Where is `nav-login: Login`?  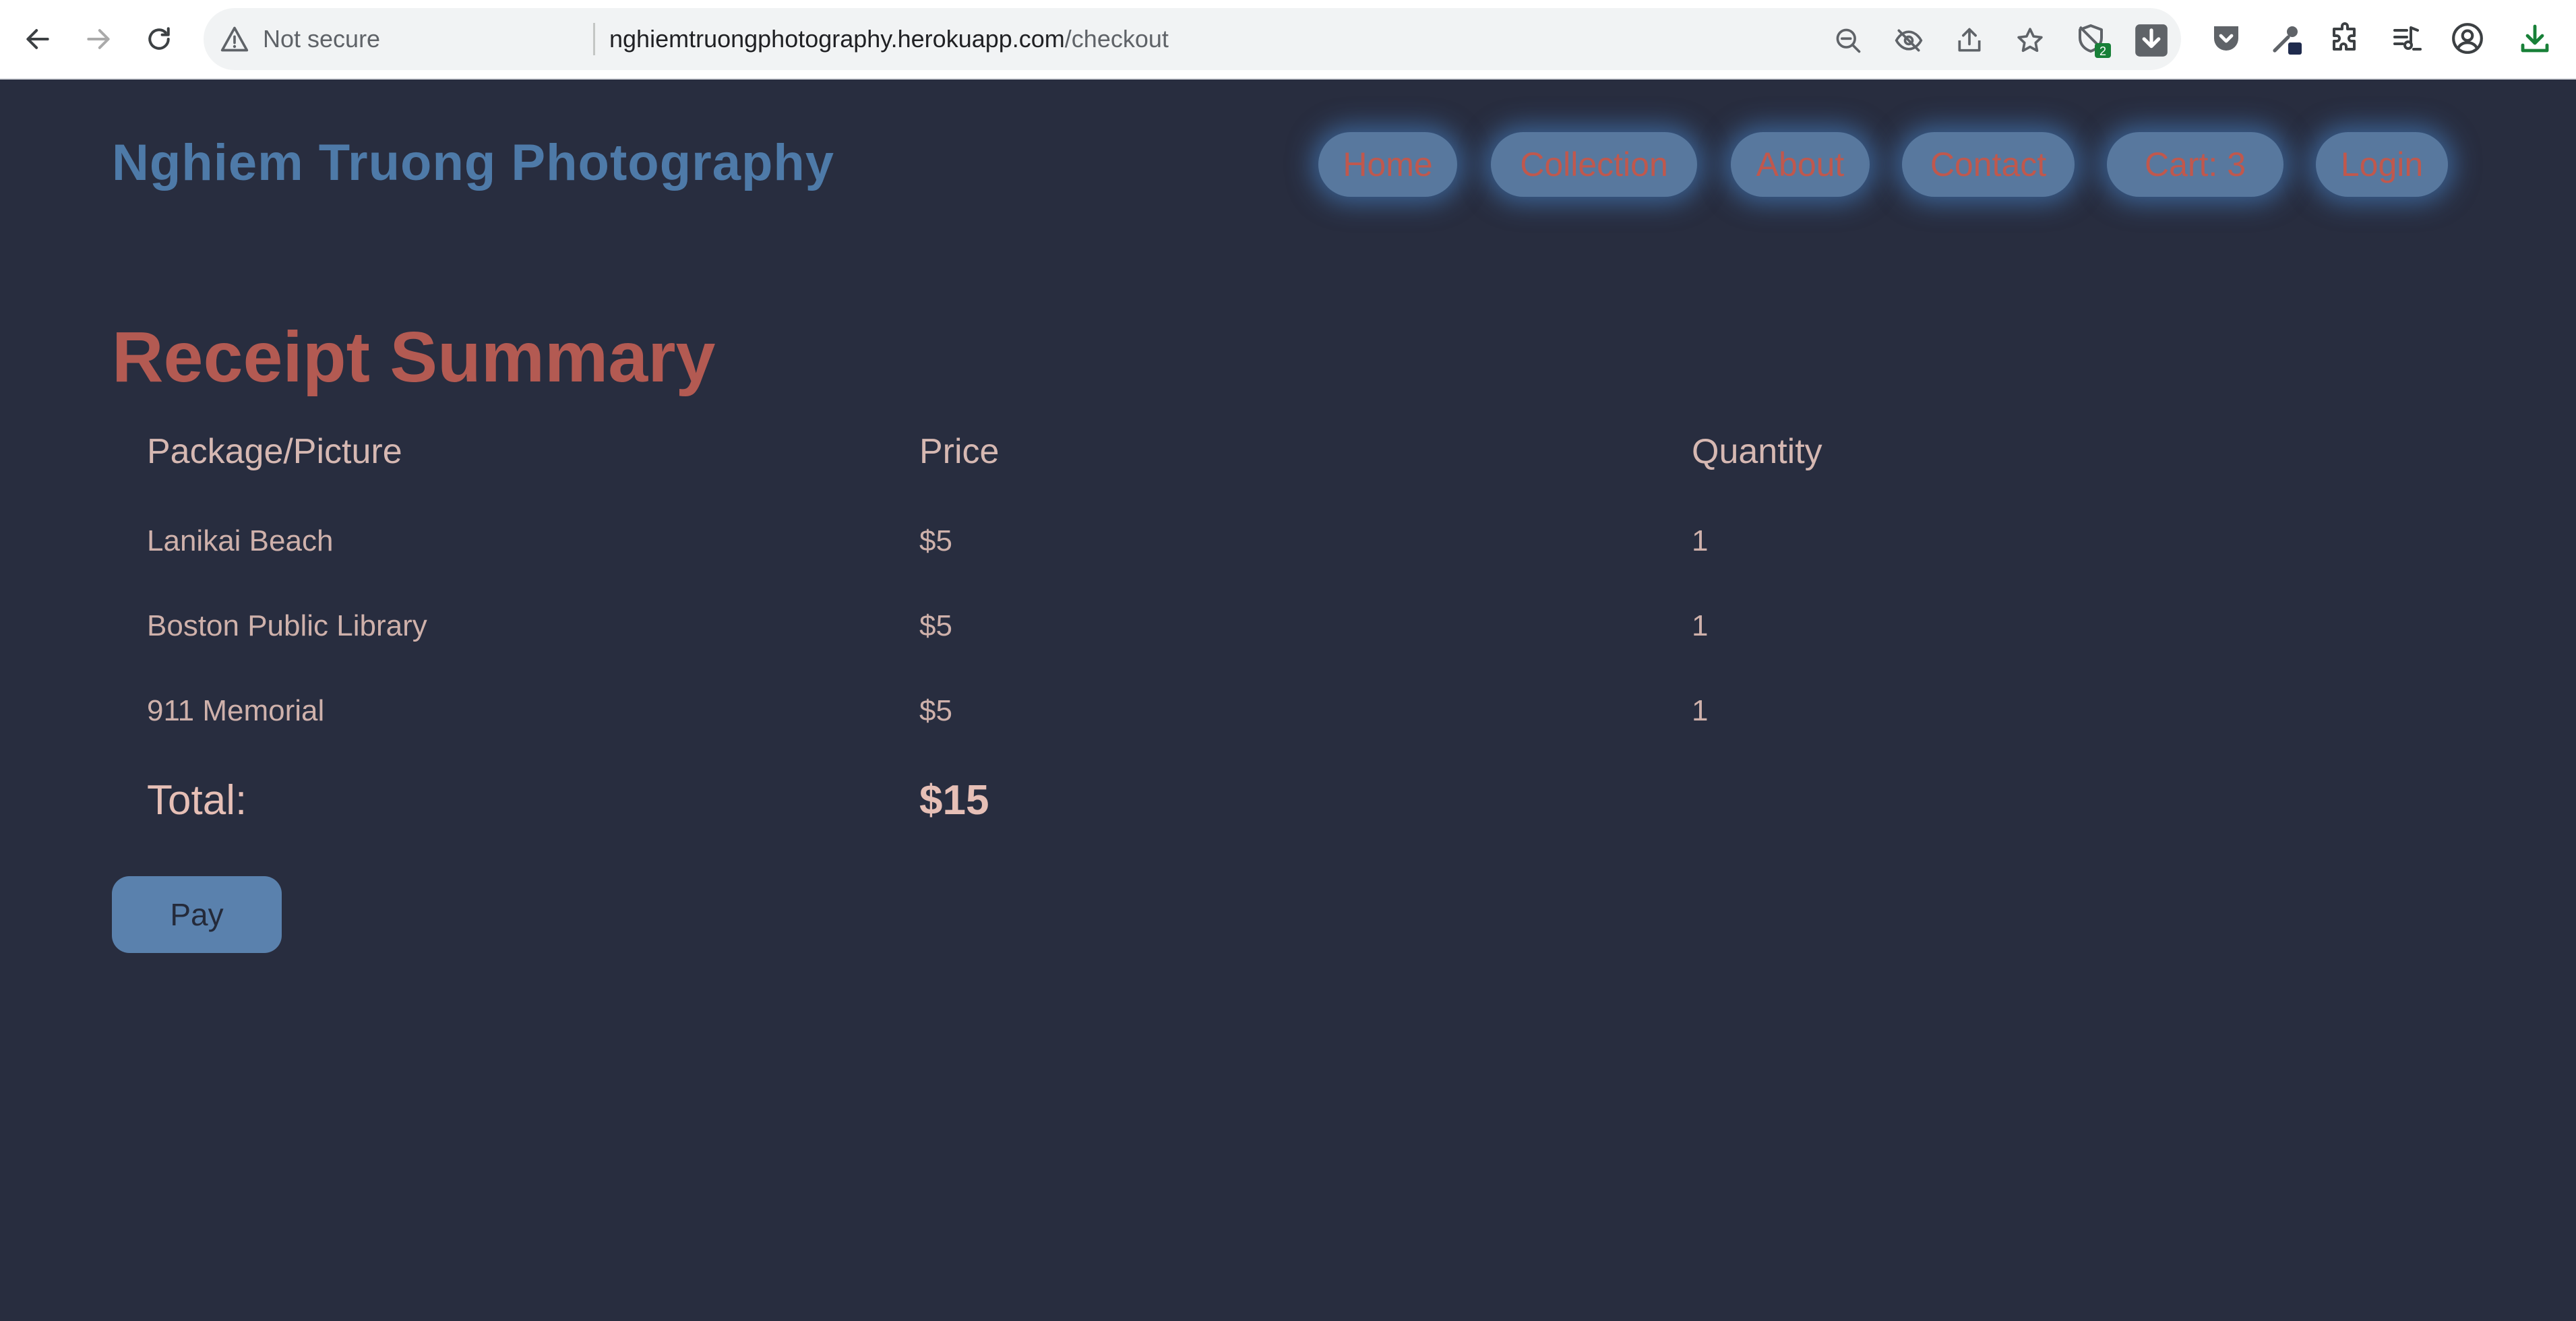 nav-login: Login is located at coordinates (2382, 164).